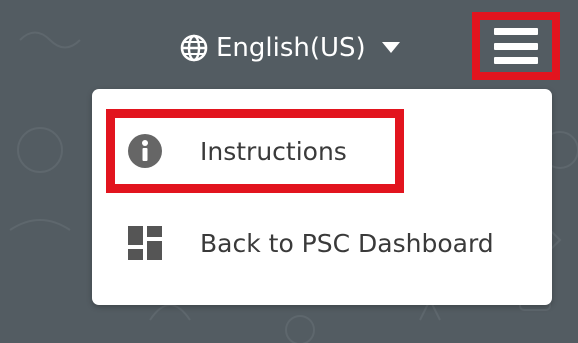 The height and width of the screenshot is (343, 578). What do you see at coordinates (347, 243) in the screenshot?
I see `menu-item-label: Back to PSC Dashboard` at bounding box center [347, 243].